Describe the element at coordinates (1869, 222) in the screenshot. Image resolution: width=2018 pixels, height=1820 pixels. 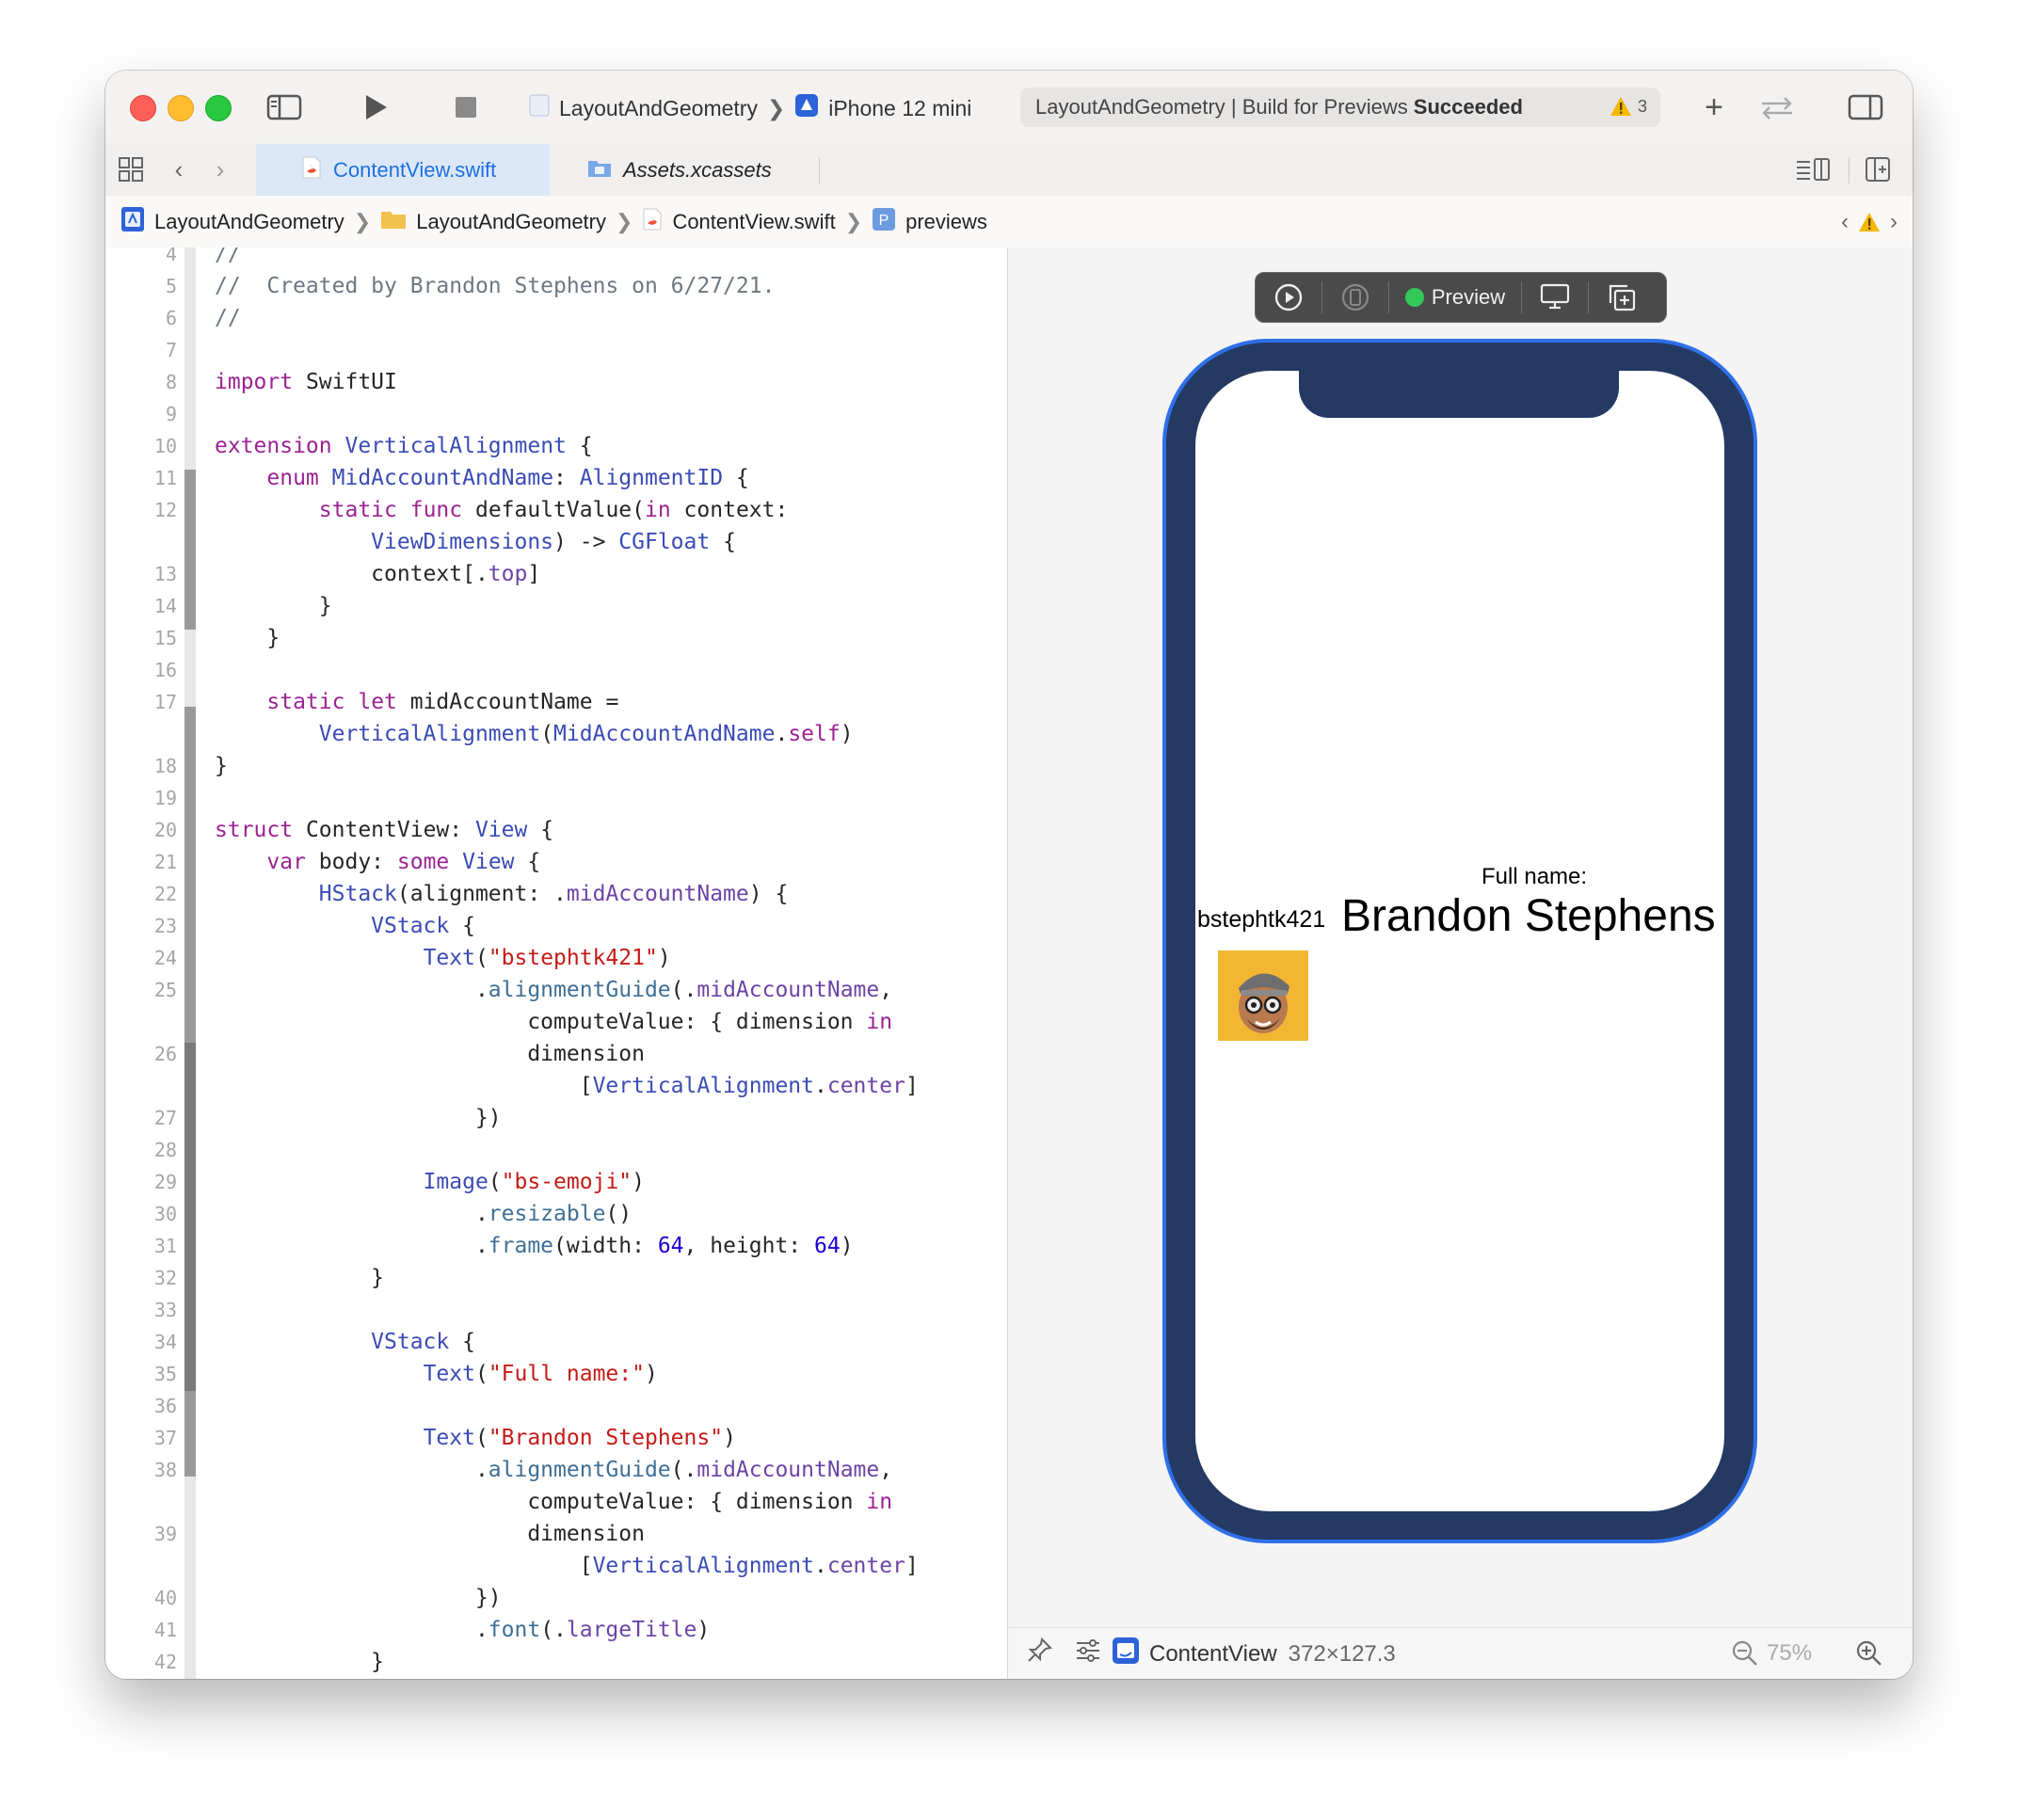
I see `warning-icon` at that location.